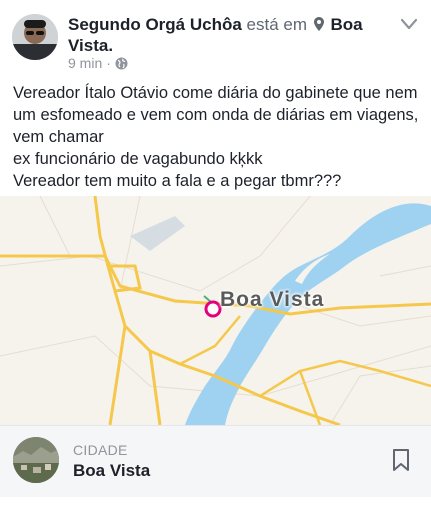  What do you see at coordinates (121, 63) in the screenshot?
I see `globe-icon` at bounding box center [121, 63].